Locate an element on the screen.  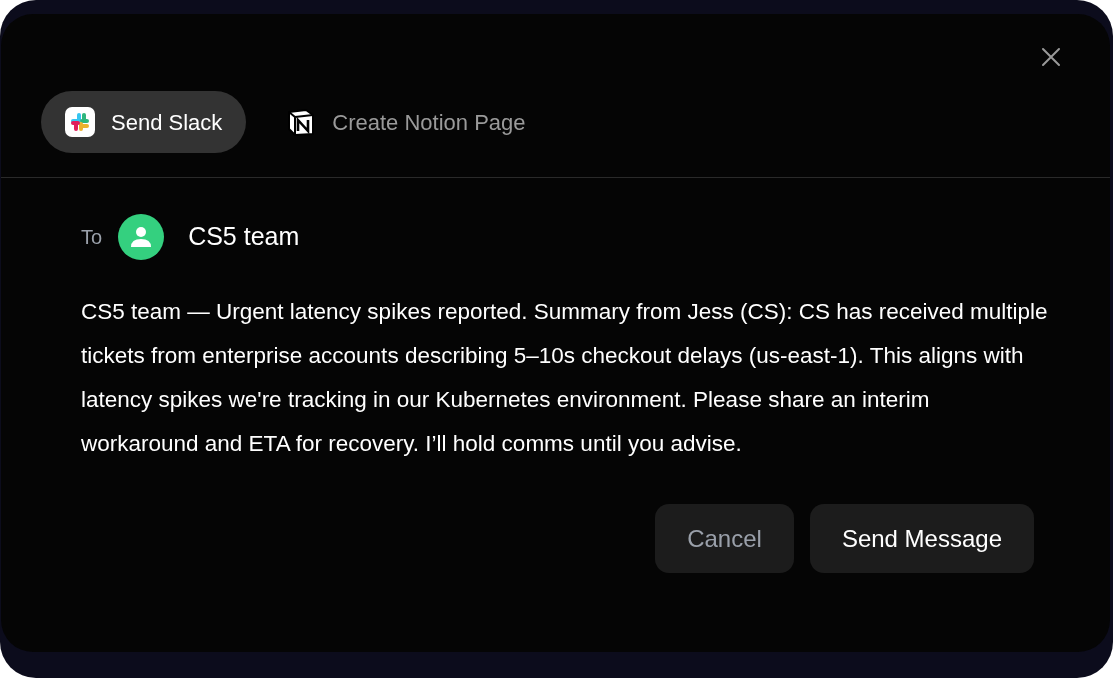
close-icon is located at coordinates (1051, 57).